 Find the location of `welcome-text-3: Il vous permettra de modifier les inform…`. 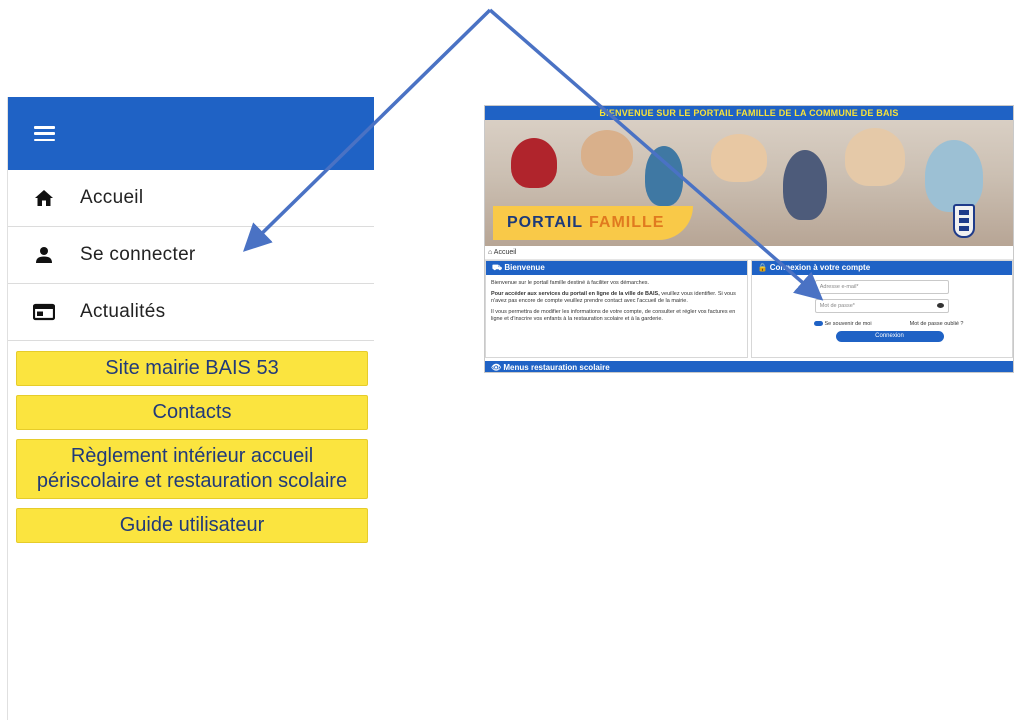

welcome-text-3: Il vous permettra de modifier les inform… is located at coordinates (613, 315).